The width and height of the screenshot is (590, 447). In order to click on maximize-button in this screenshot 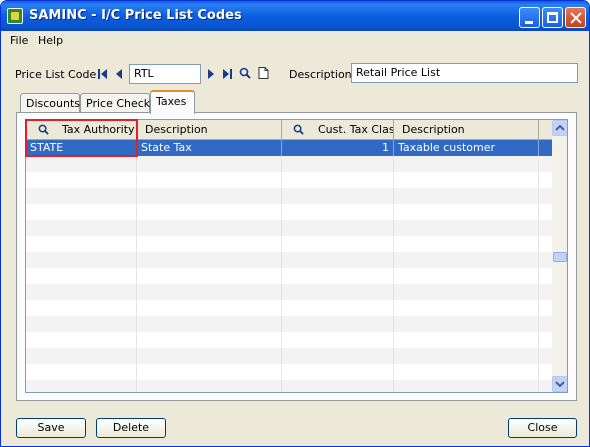, I will do `click(552, 17)`.